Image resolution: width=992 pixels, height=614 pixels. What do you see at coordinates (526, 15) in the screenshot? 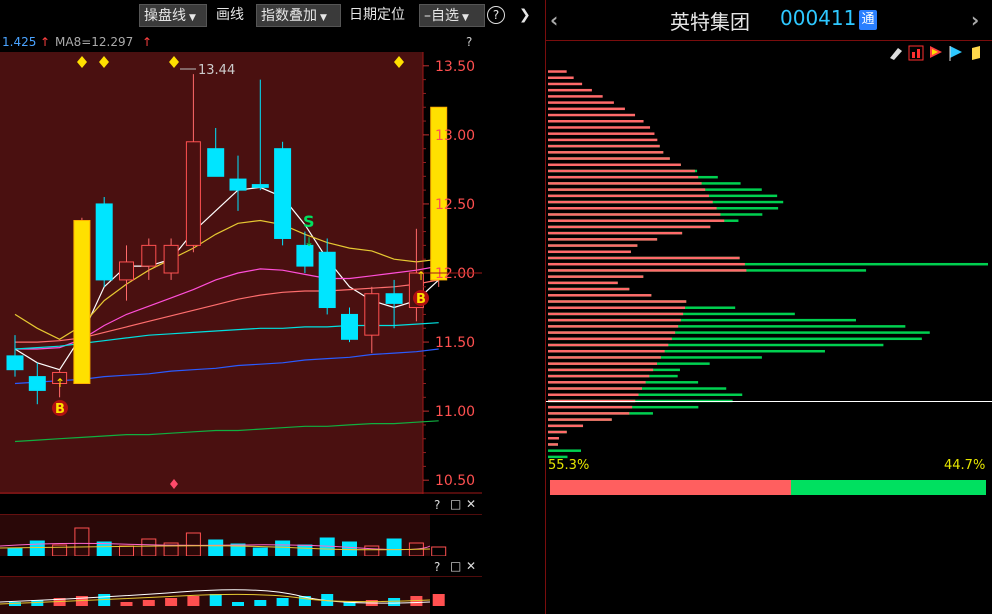
I see `expand-panel-button: ❯` at bounding box center [526, 15].